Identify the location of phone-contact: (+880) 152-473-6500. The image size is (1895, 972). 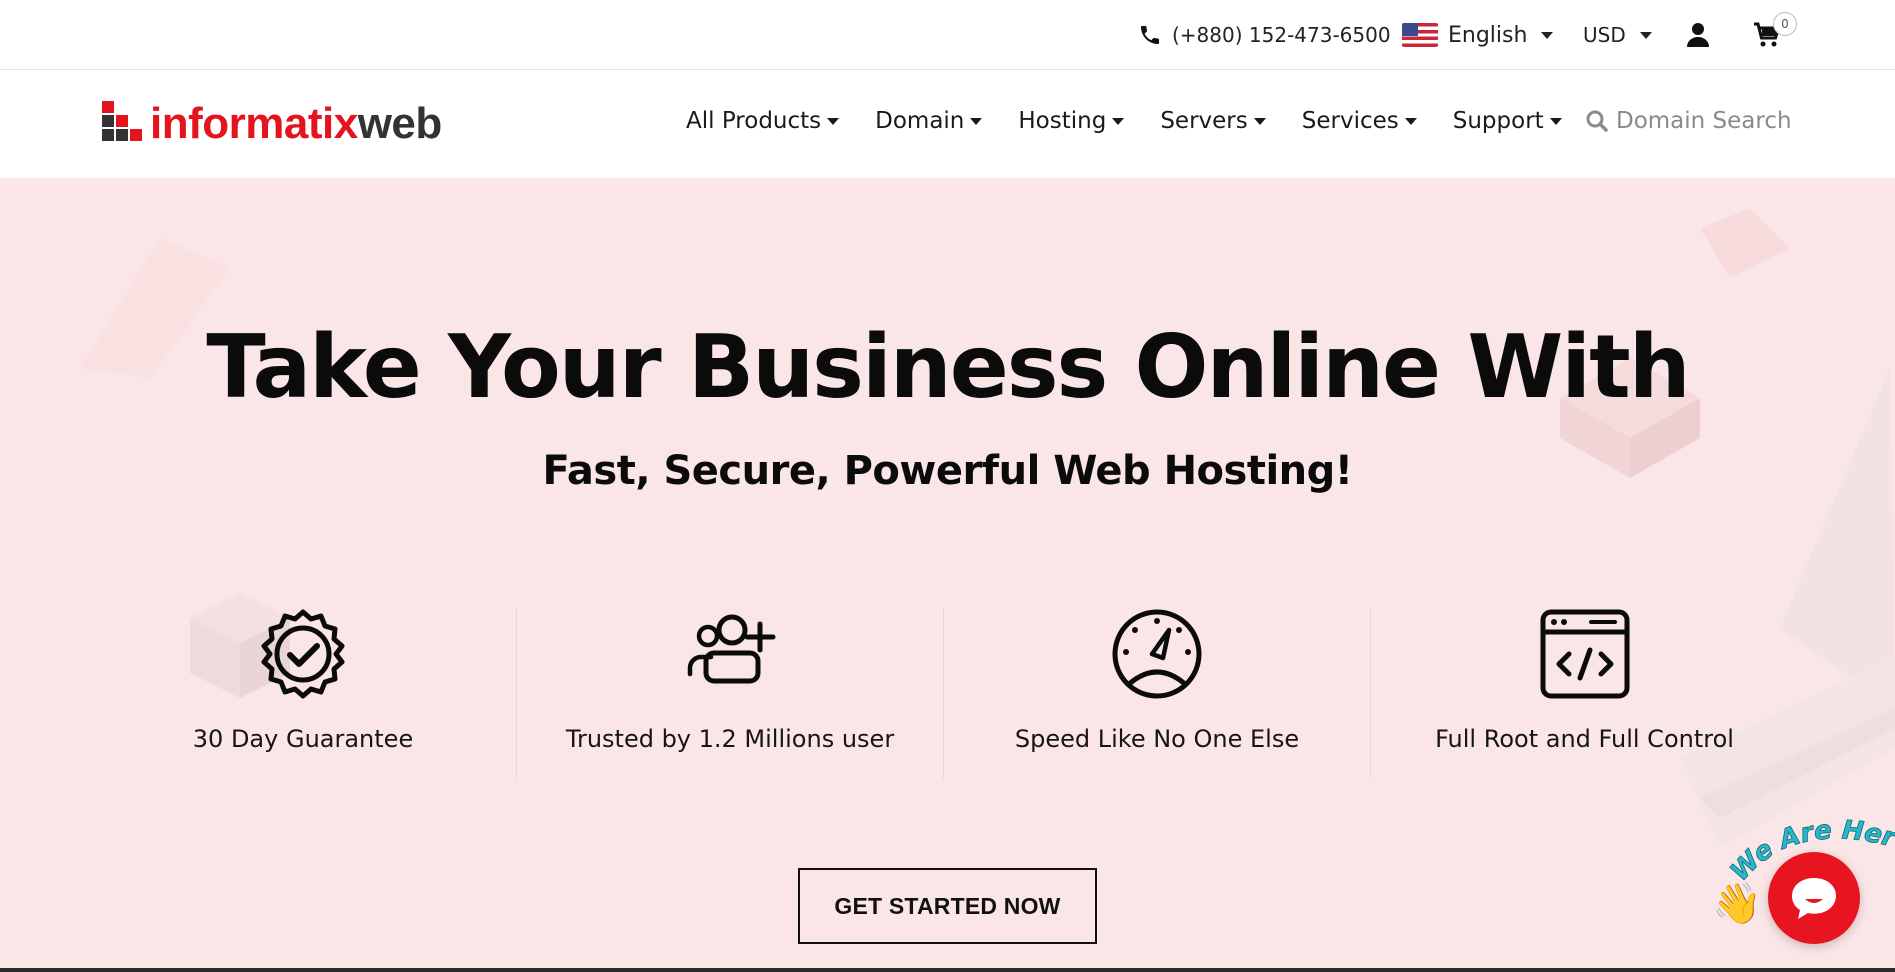
(1264, 35).